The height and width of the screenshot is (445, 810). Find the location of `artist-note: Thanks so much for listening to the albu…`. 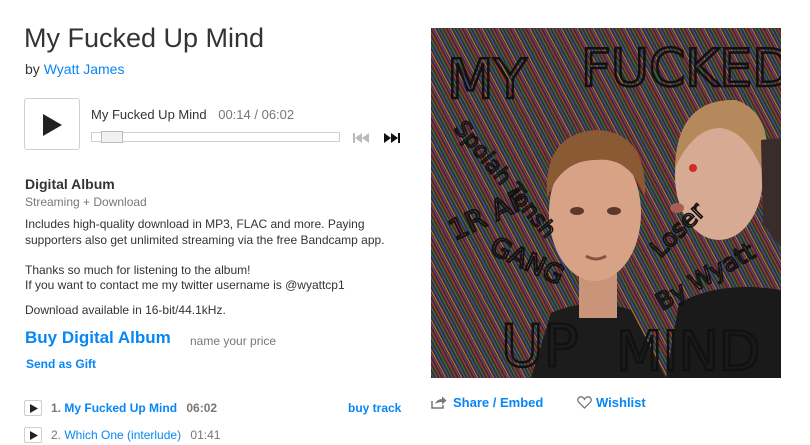

artist-note: Thanks so much for listening to the albu… is located at coordinates (138, 270).